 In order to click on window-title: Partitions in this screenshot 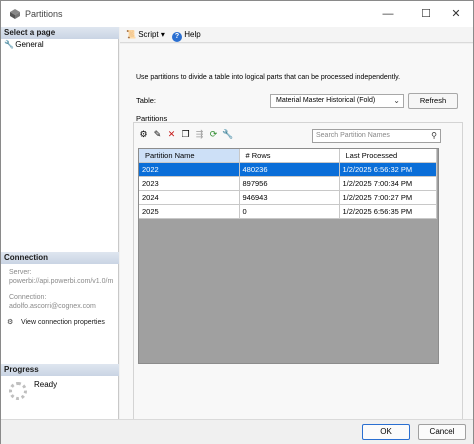, I will do `click(44, 14)`.